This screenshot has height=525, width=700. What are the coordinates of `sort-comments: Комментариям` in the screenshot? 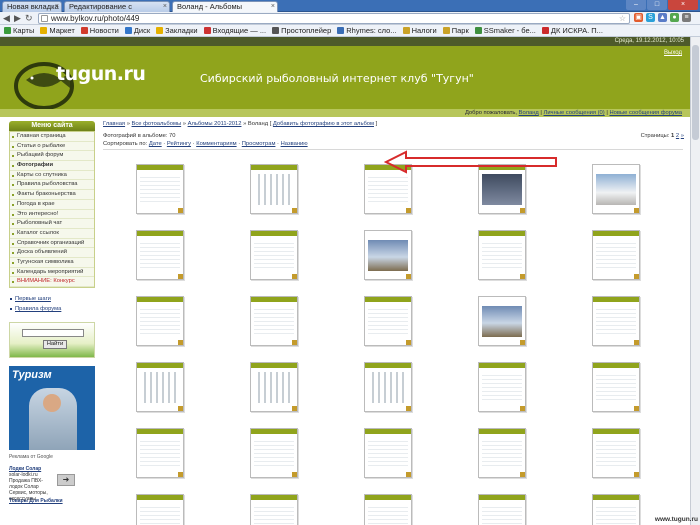 It's located at (216, 144).